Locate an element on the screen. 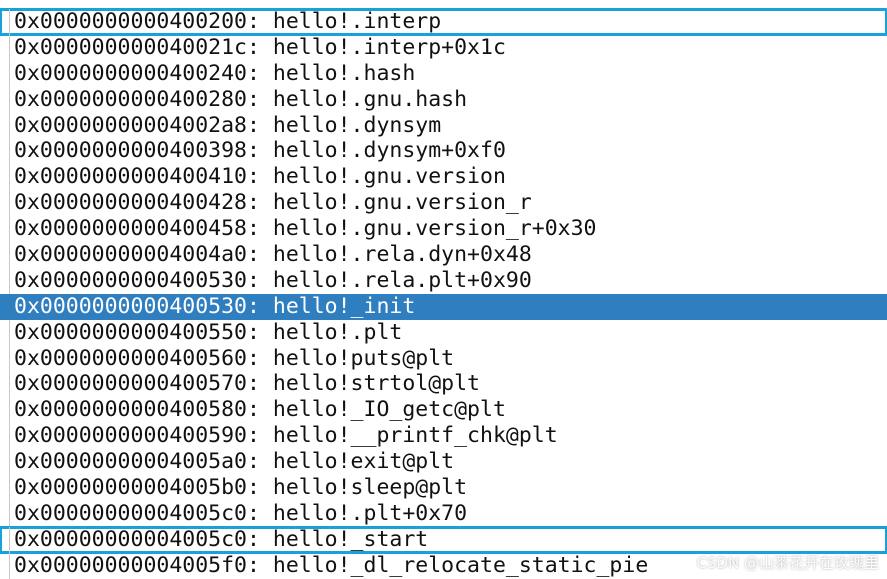  symbol-row: 0x0000000000400240: hello!.hash is located at coordinates (443, 73).